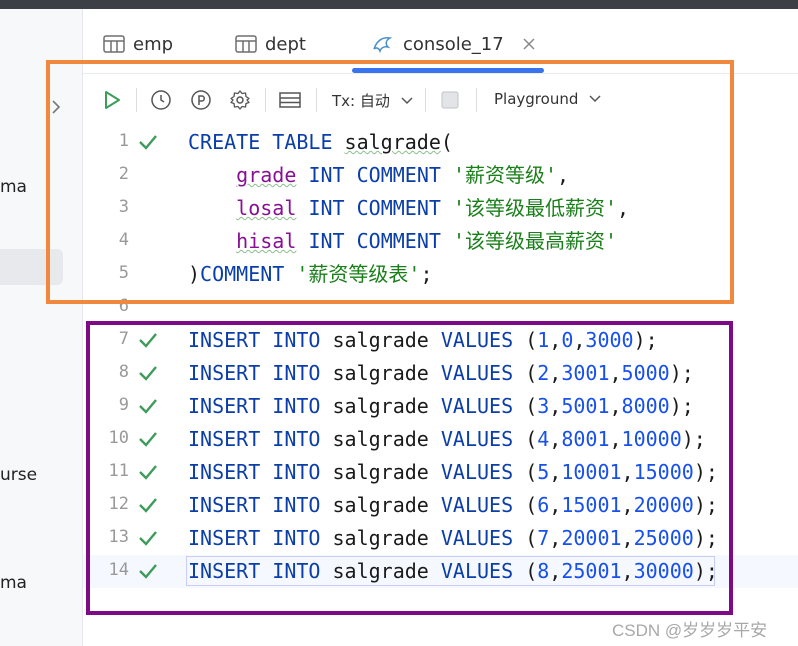  I want to click on console-icon, so click(383, 45).